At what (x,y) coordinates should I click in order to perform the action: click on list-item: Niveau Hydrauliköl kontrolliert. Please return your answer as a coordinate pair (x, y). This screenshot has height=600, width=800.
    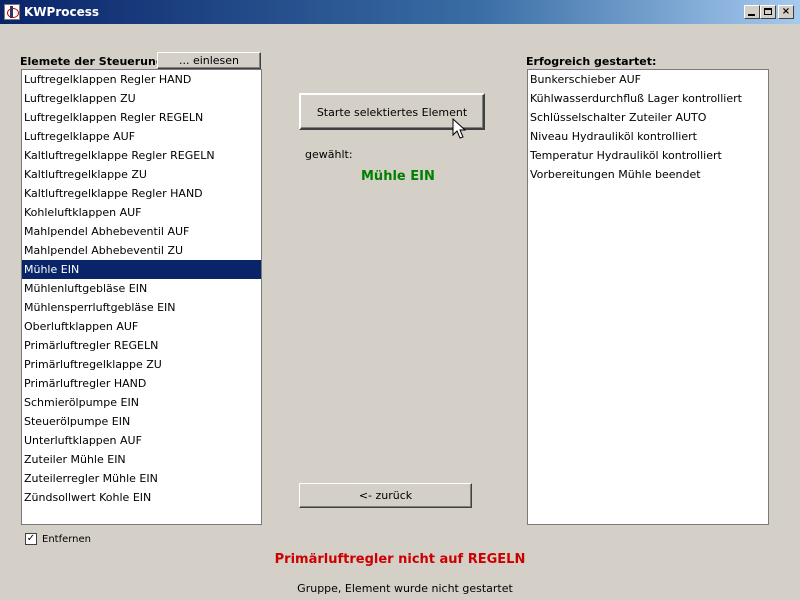
    Looking at the image, I should click on (648, 136).